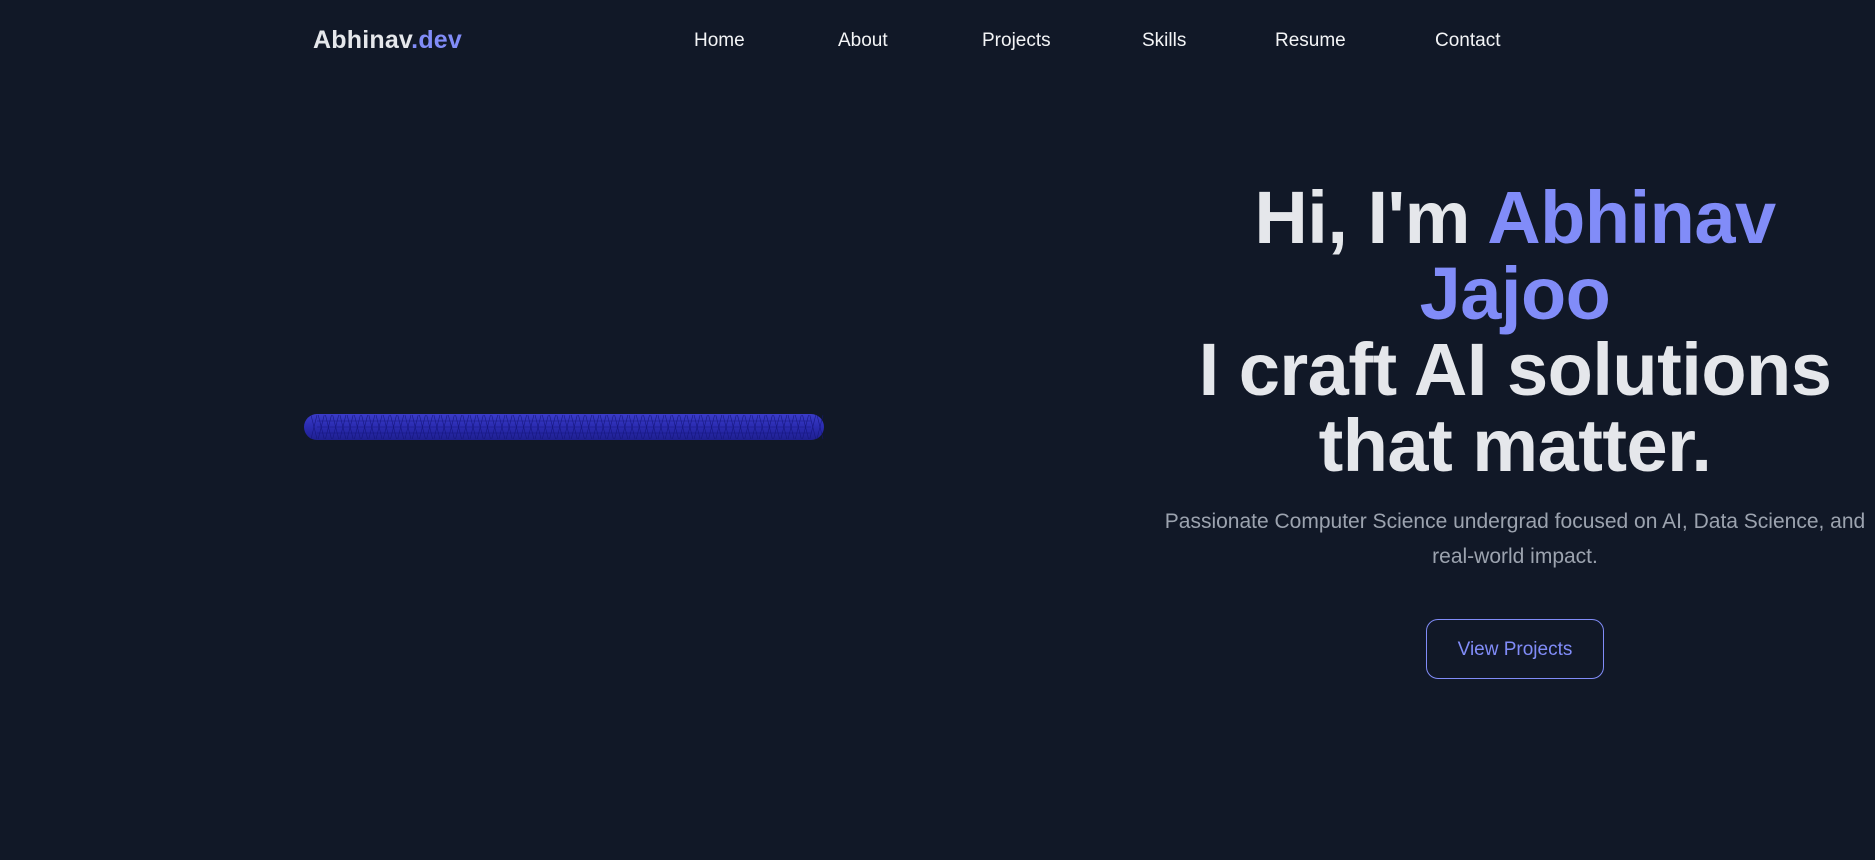 Image resolution: width=1875 pixels, height=860 pixels. Describe the element at coordinates (1467, 41) in the screenshot. I see `nav-contact-link: Contact` at that location.